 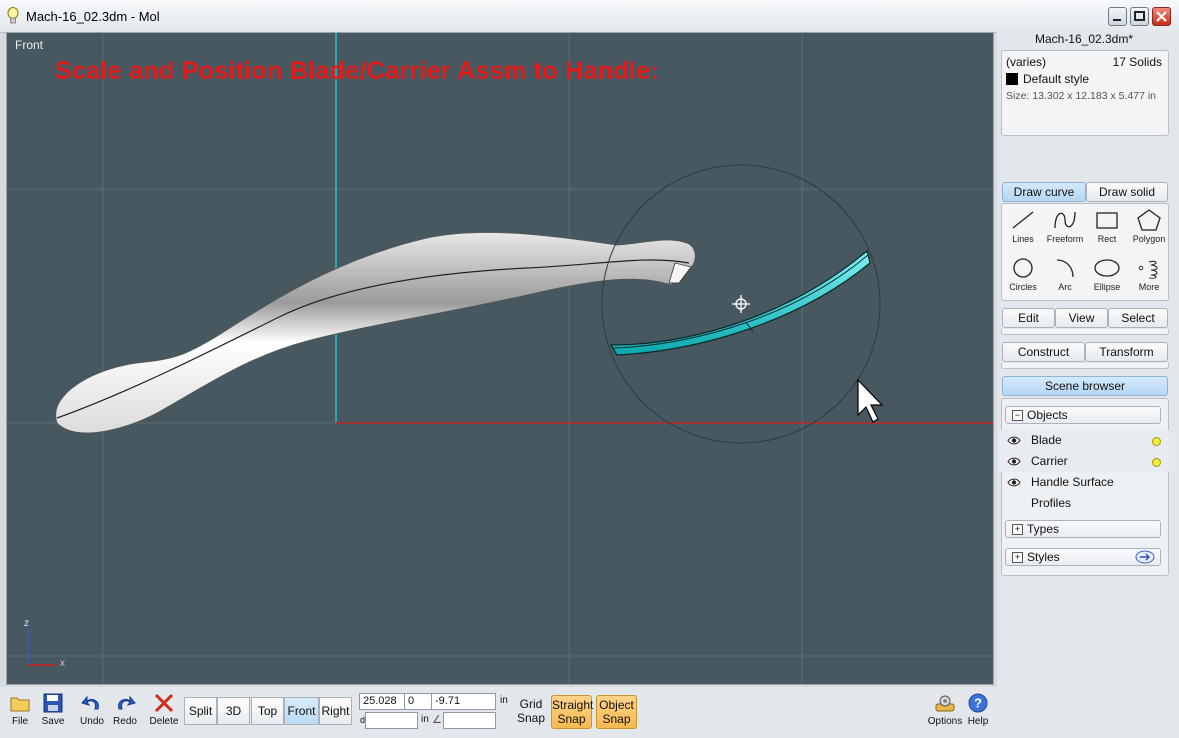 I want to click on object-name: Handle Surface, so click(x=1072, y=482).